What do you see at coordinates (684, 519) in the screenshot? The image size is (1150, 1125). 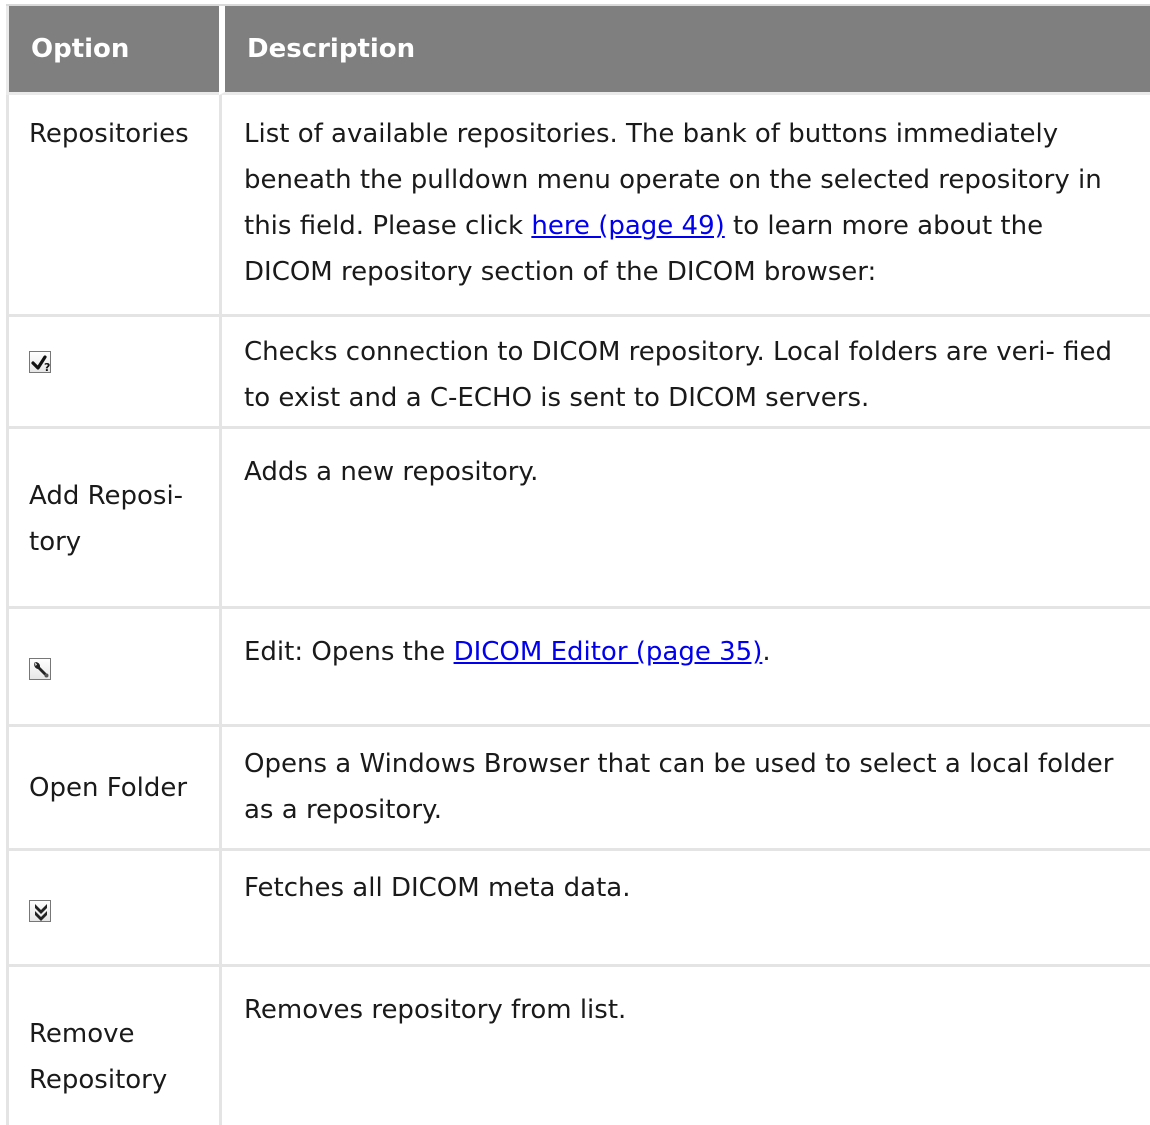 I see `description-cell: Adds a new repository.` at bounding box center [684, 519].